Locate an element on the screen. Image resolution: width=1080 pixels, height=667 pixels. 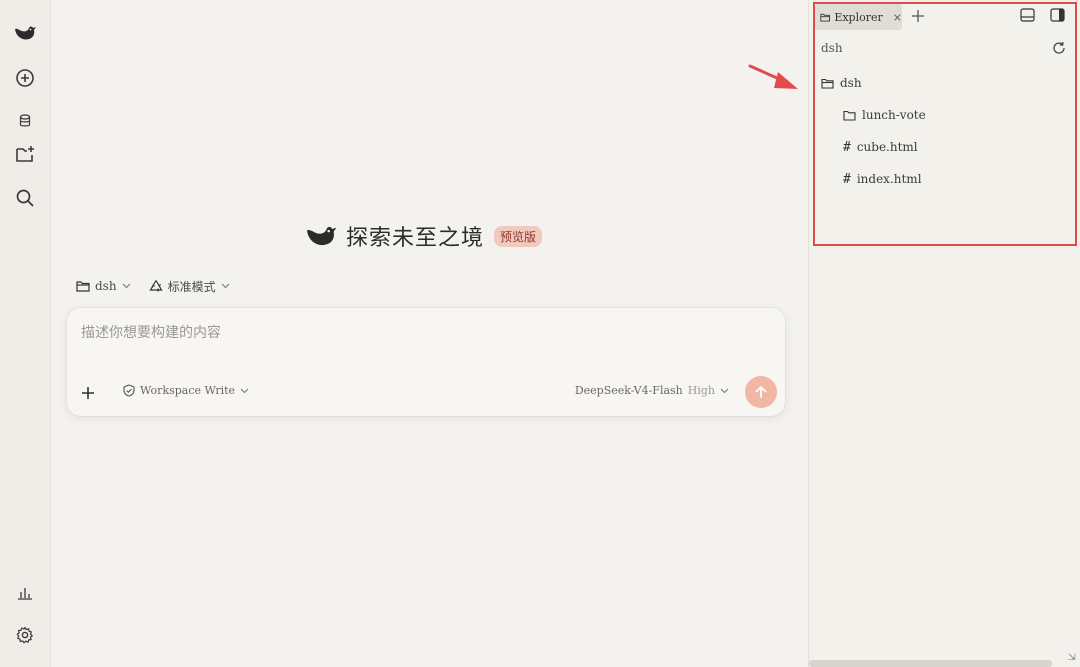
folder-selector-label: dsh is located at coordinates (106, 286).